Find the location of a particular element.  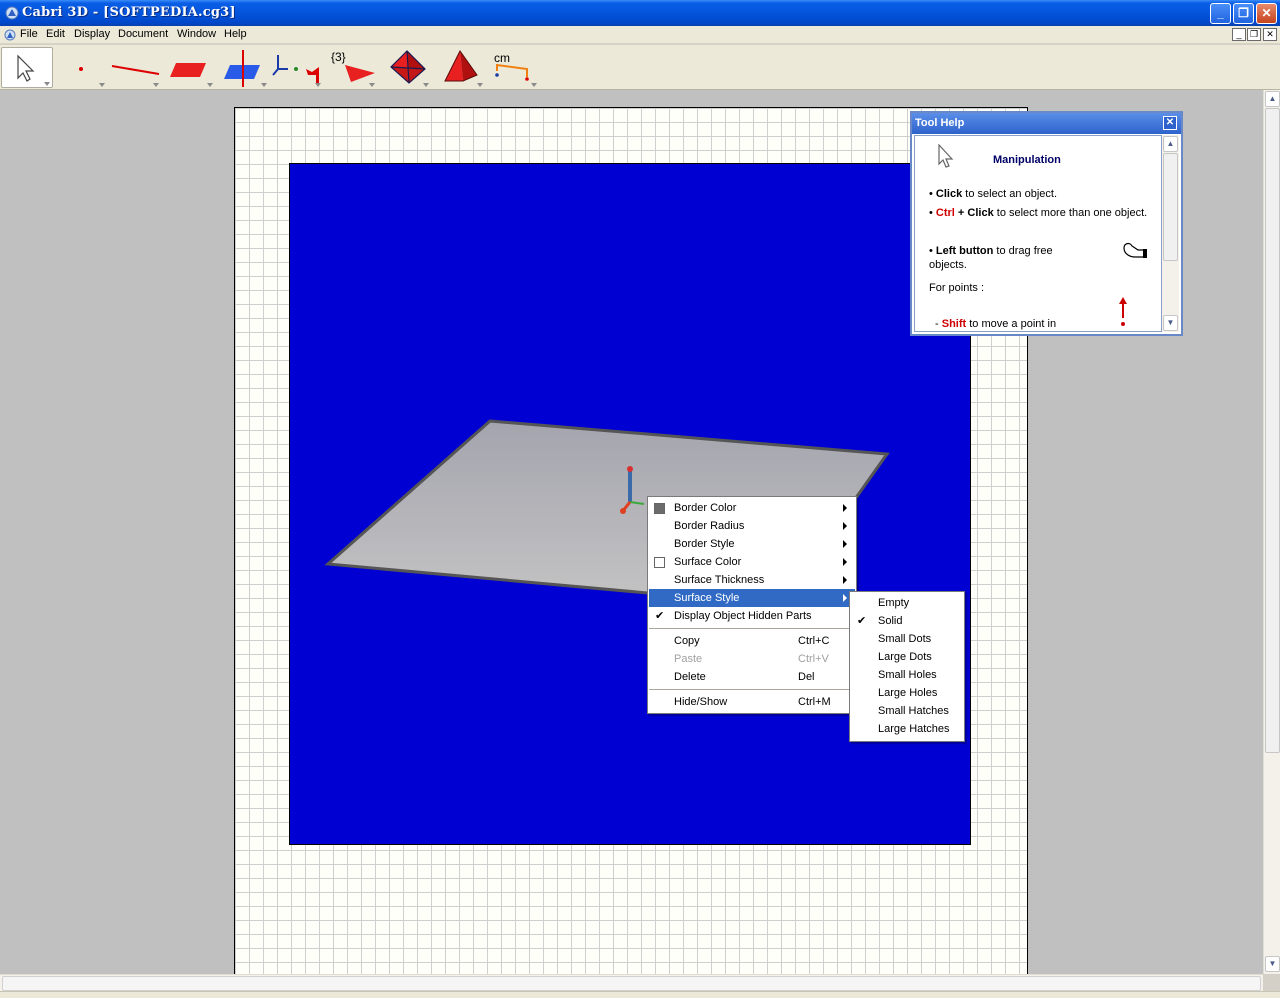

pyramid-icon is located at coordinates (461, 66).